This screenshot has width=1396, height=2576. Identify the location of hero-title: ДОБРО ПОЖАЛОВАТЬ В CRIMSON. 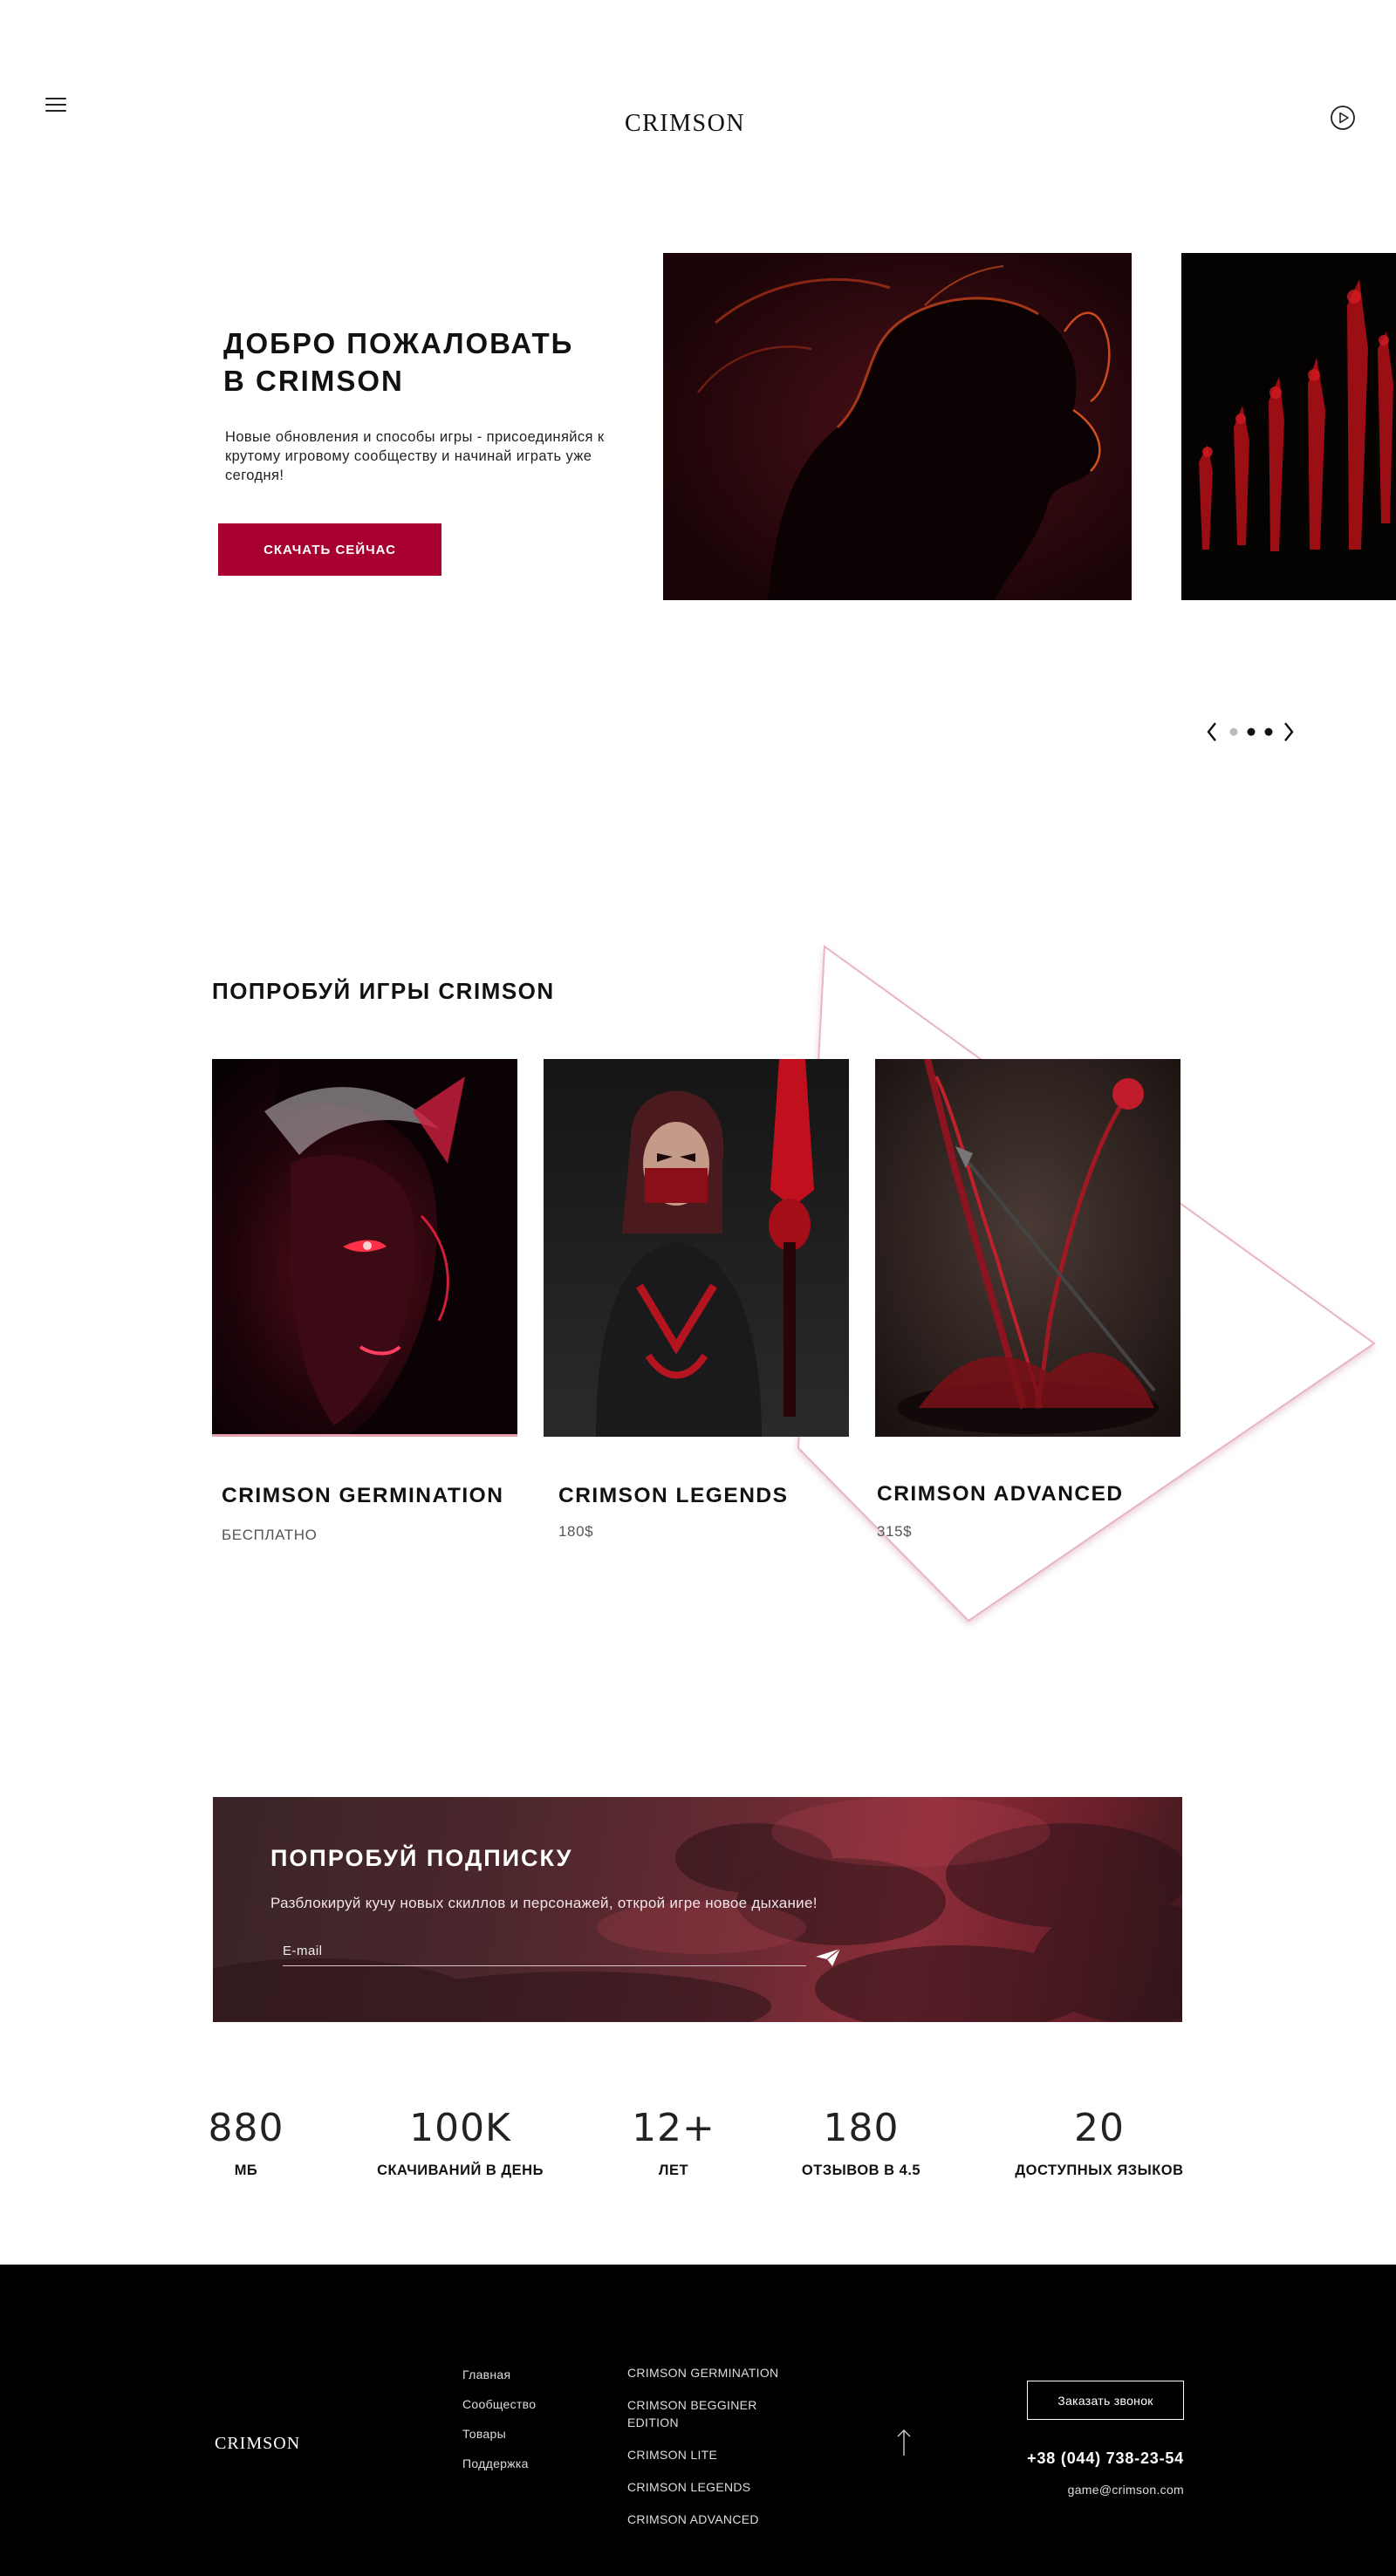
(424, 362).